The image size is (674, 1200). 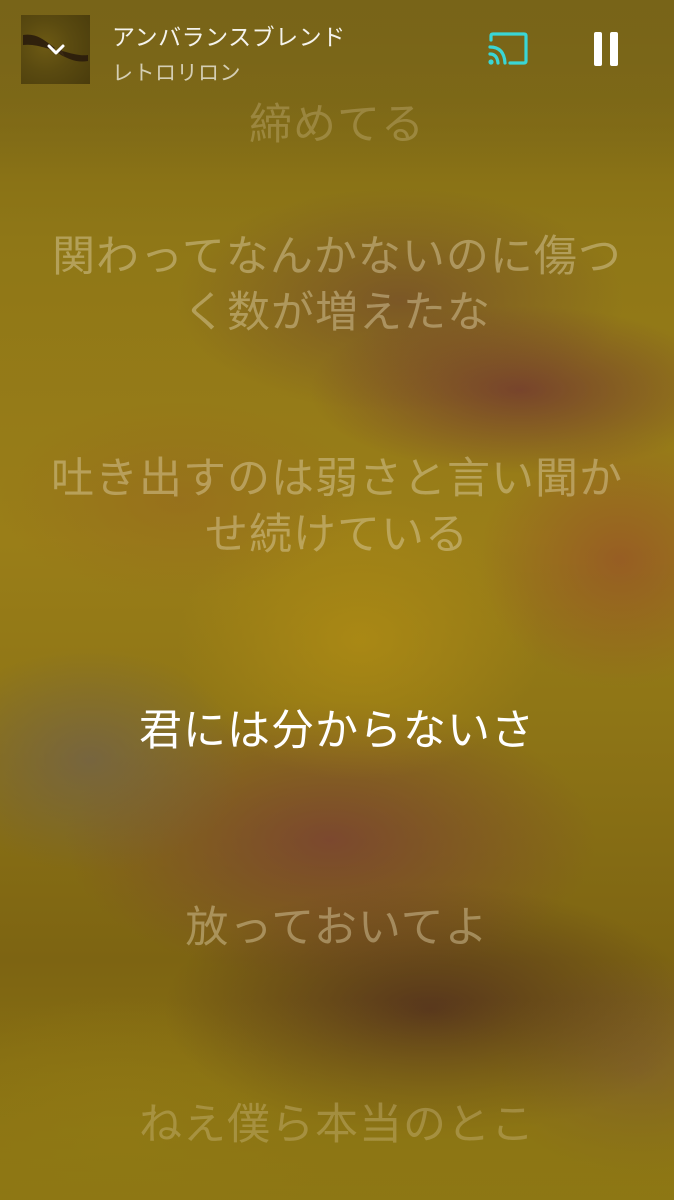 What do you see at coordinates (337, 928) in the screenshot?
I see `lyric-line: 放っておいてよ` at bounding box center [337, 928].